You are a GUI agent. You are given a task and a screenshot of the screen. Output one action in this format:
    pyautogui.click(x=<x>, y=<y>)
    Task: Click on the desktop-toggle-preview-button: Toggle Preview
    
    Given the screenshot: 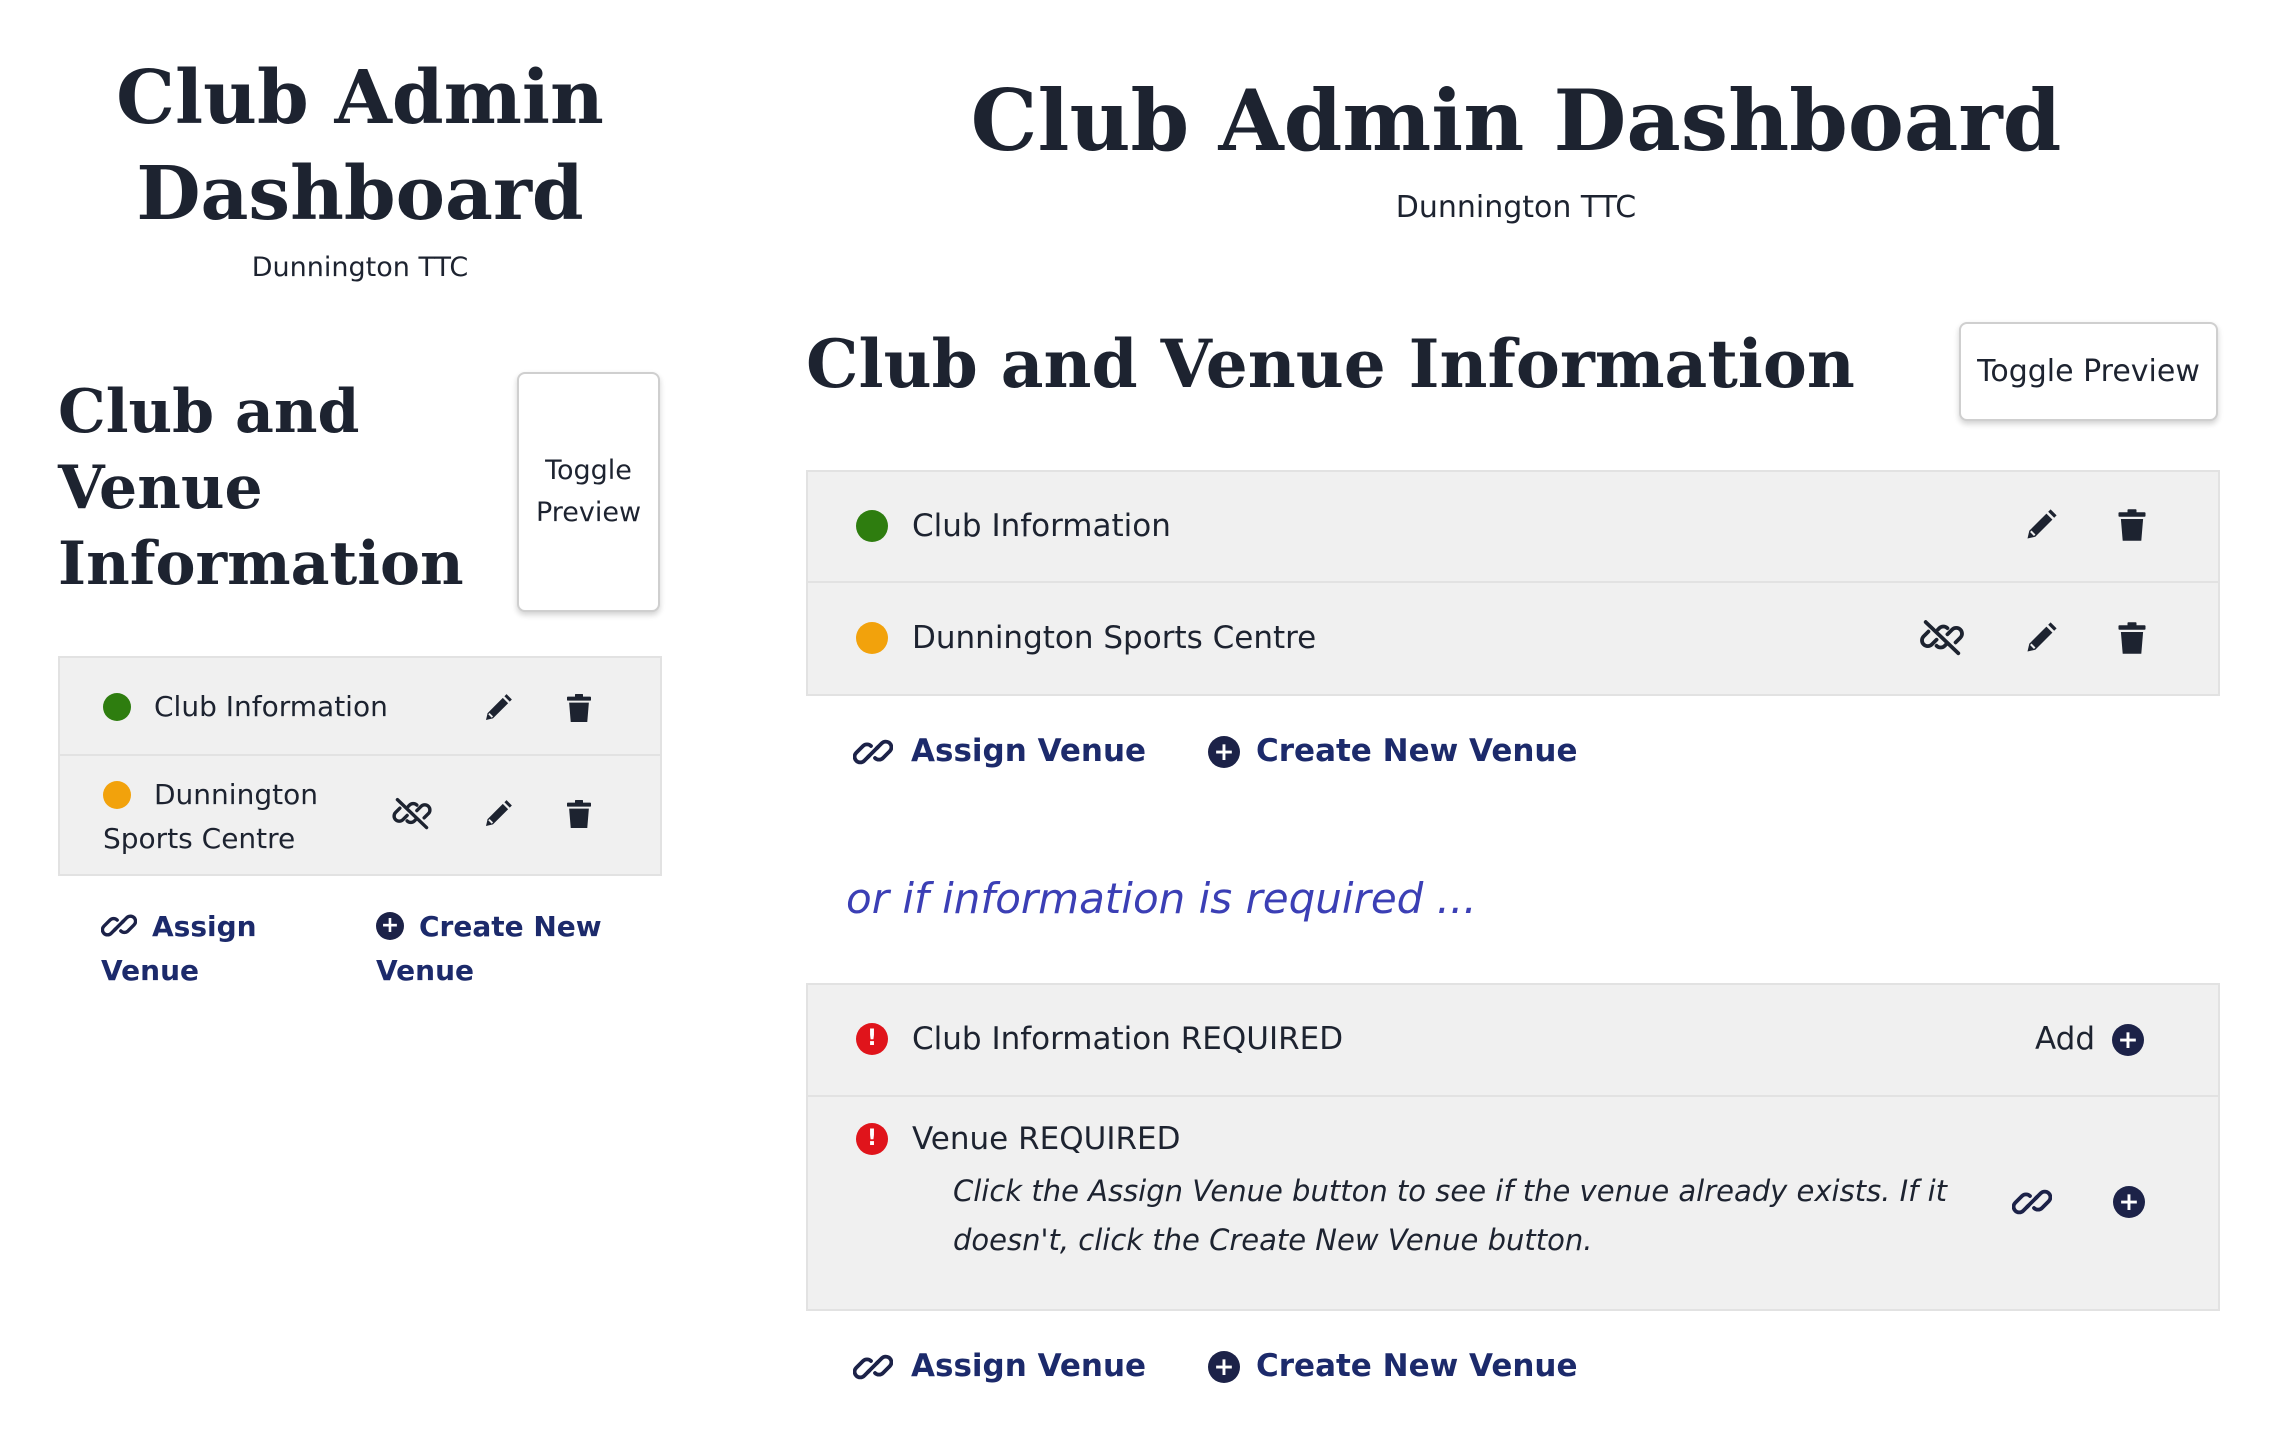 What is the action you would take?
    pyautogui.click(x=2088, y=371)
    